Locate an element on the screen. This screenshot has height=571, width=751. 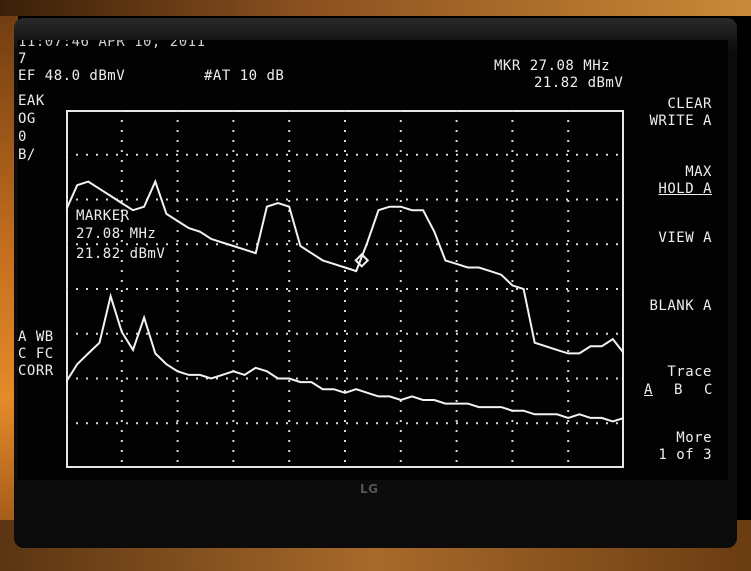
softkey-trace-line1: Trace is located at coordinates (689, 372).